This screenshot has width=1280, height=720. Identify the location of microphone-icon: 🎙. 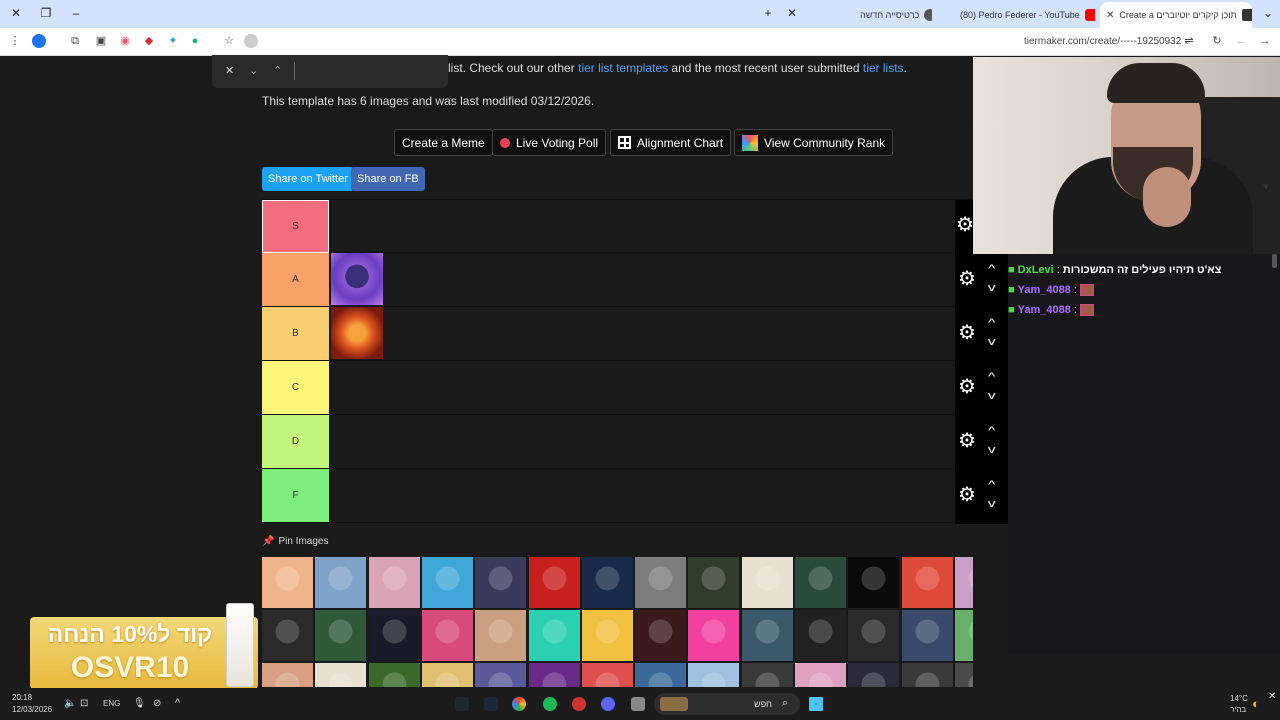
(139, 703).